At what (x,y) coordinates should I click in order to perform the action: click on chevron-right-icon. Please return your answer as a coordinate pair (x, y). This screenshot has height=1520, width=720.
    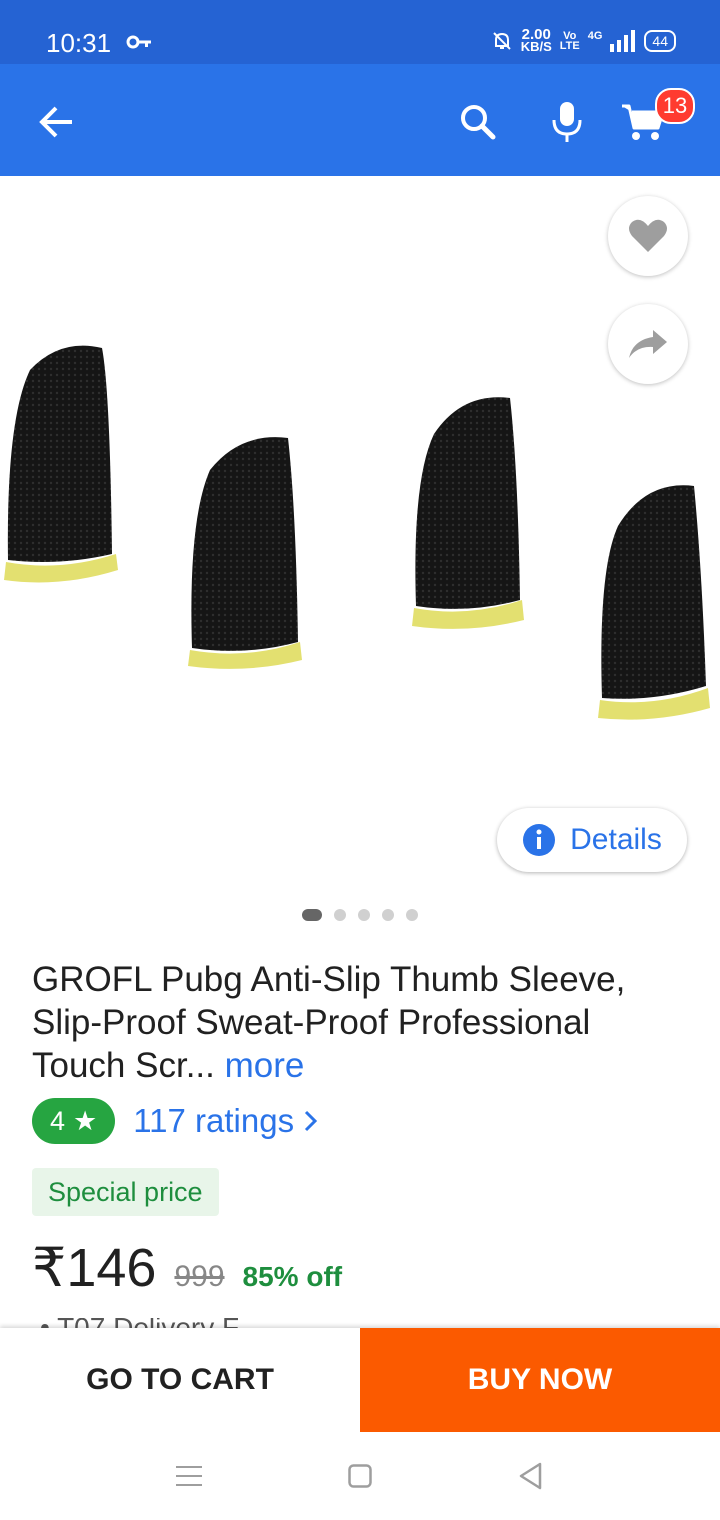
    Looking at the image, I should click on (311, 1121).